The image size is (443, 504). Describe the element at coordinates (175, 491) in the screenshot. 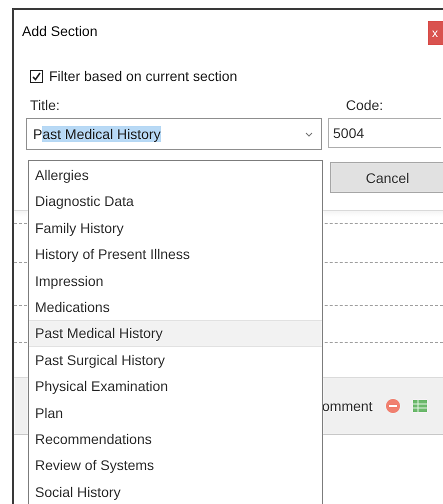

I see `dropdown-item: Social History` at that location.